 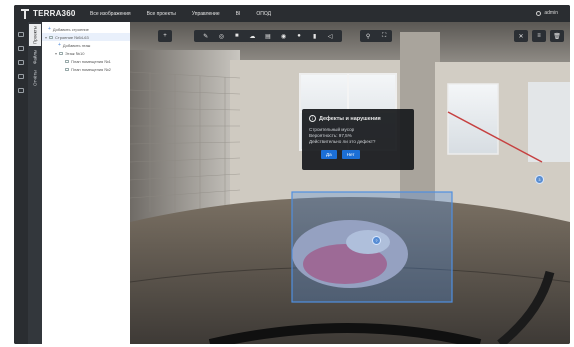 I want to click on tree-add-building: + Добавить строение, so click(x=86, y=29).